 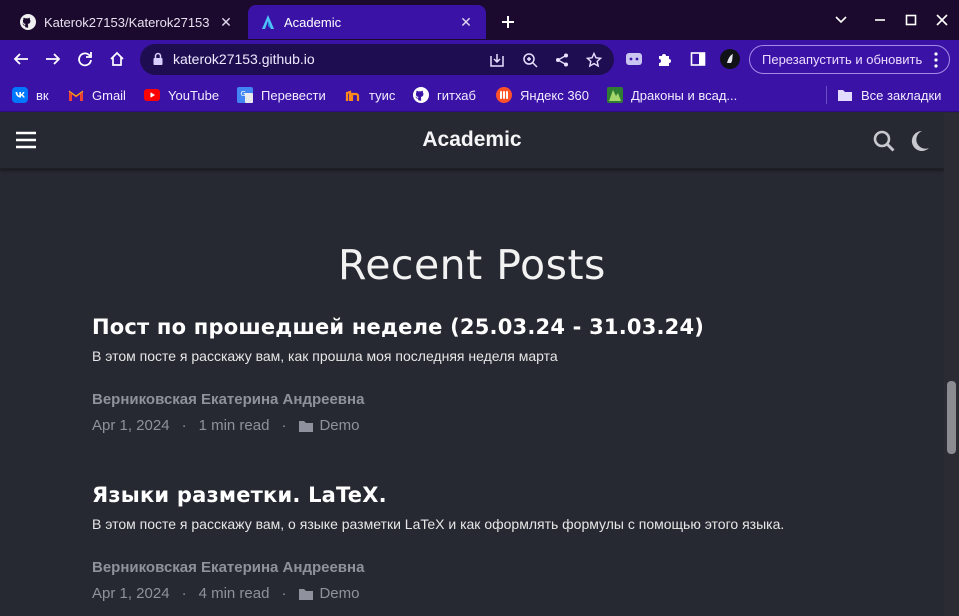 I want to click on post-title: Языки разметки. LaTeX., so click(x=502, y=495).